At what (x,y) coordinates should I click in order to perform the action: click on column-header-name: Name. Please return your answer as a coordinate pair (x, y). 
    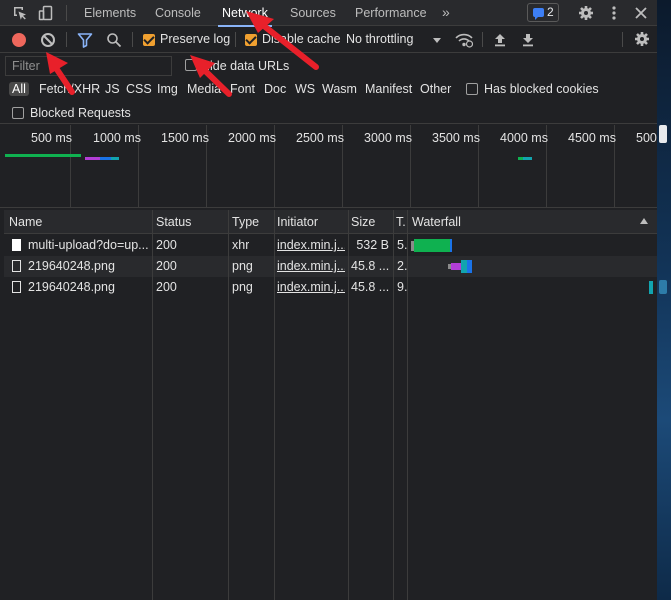
    Looking at the image, I should click on (25, 222).